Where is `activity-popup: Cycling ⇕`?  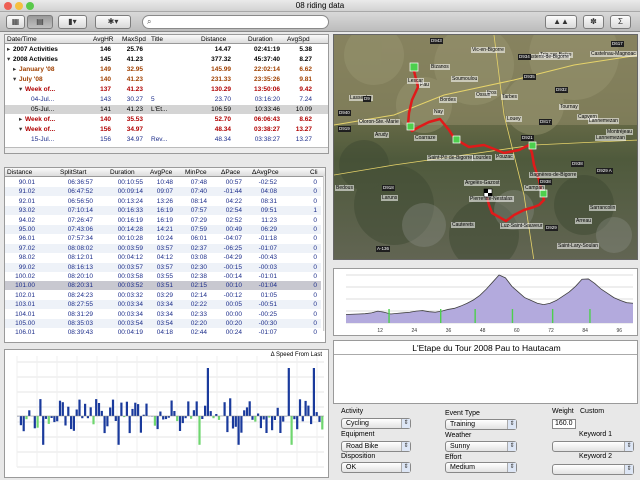
activity-popup: Cycling ⇕ is located at coordinates (376, 423).